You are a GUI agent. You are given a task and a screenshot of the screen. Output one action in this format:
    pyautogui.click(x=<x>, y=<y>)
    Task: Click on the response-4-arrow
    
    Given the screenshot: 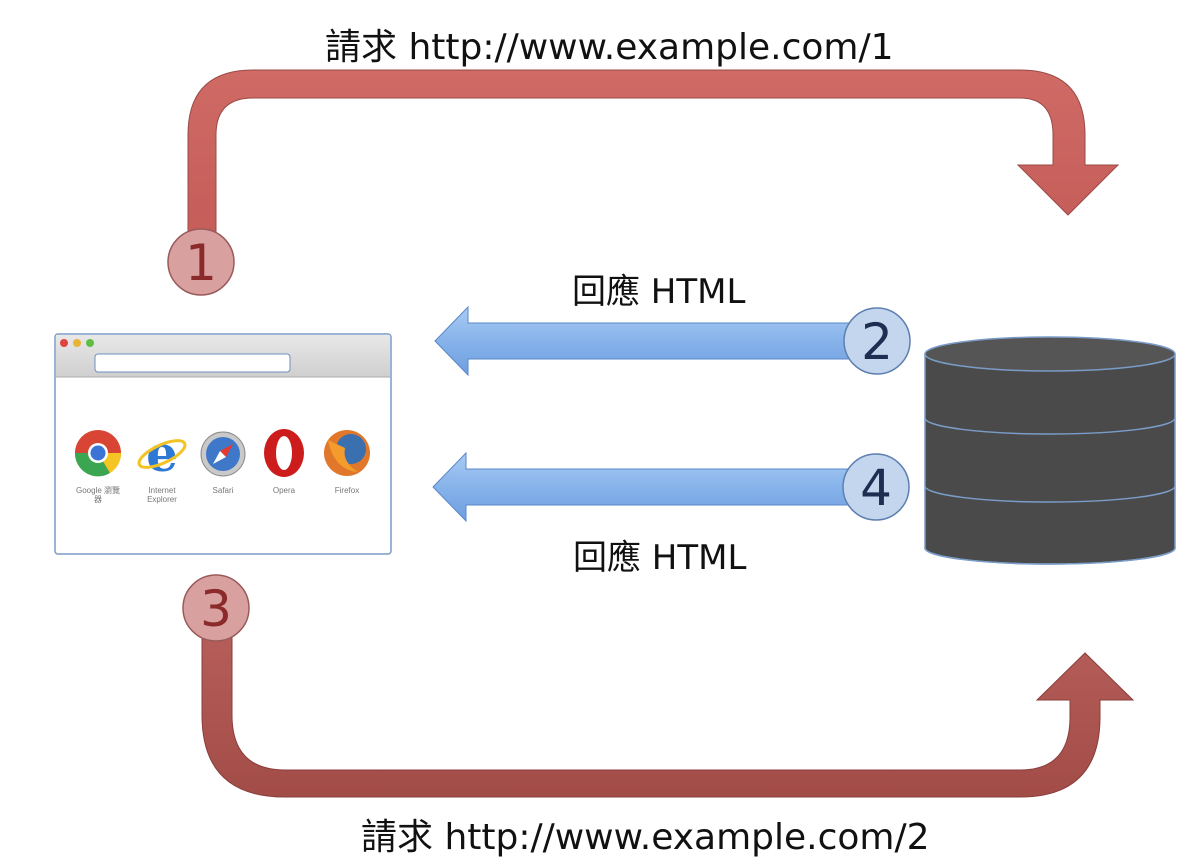 What is the action you would take?
    pyautogui.click(x=651, y=487)
    